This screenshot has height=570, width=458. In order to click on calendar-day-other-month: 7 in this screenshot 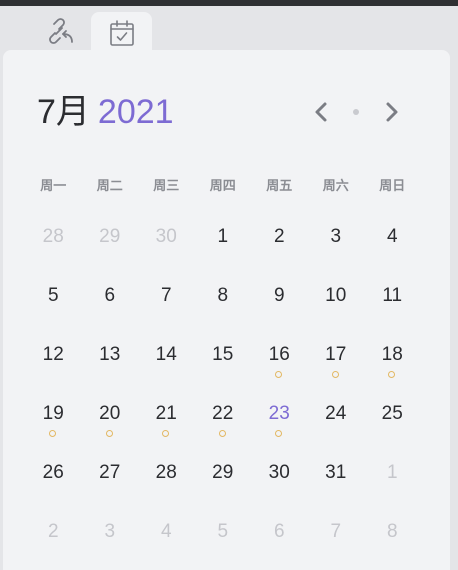, I will do `click(336, 531)`.